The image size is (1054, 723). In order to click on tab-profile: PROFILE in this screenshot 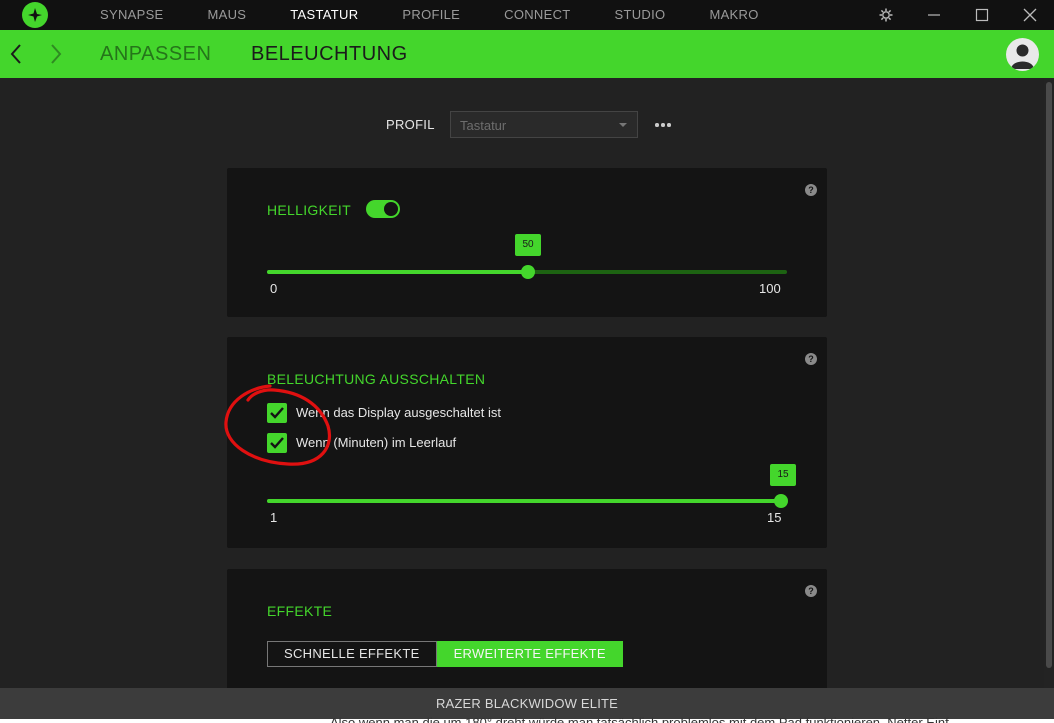, I will do `click(431, 15)`.